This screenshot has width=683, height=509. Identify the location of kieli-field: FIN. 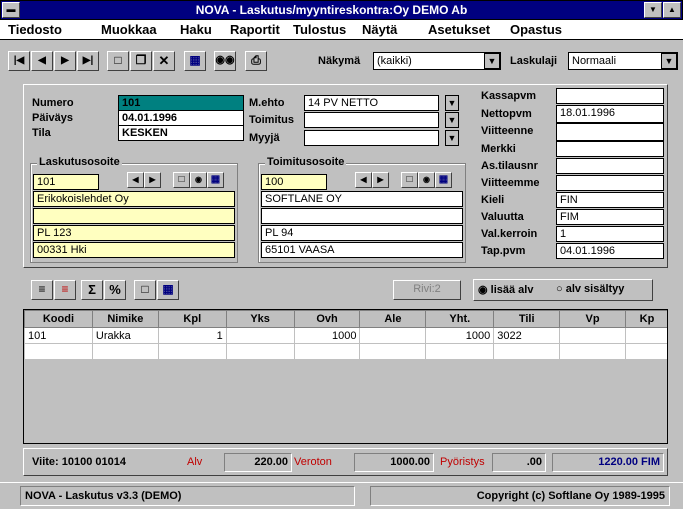
(610, 200).